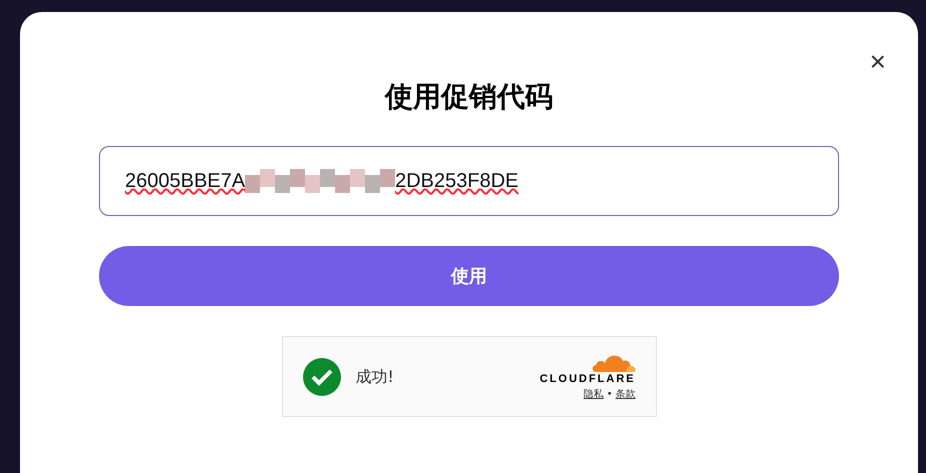 The image size is (926, 473). What do you see at coordinates (375, 377) in the screenshot?
I see `captcha-status: 成功!` at bounding box center [375, 377].